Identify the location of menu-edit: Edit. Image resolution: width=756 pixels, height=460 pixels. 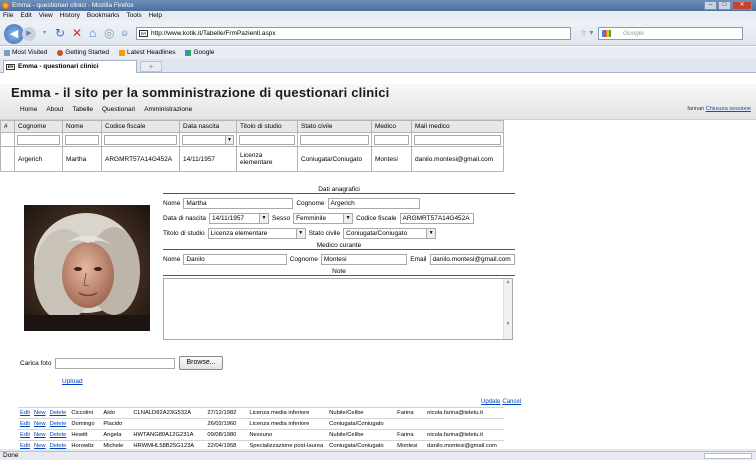
(25, 16).